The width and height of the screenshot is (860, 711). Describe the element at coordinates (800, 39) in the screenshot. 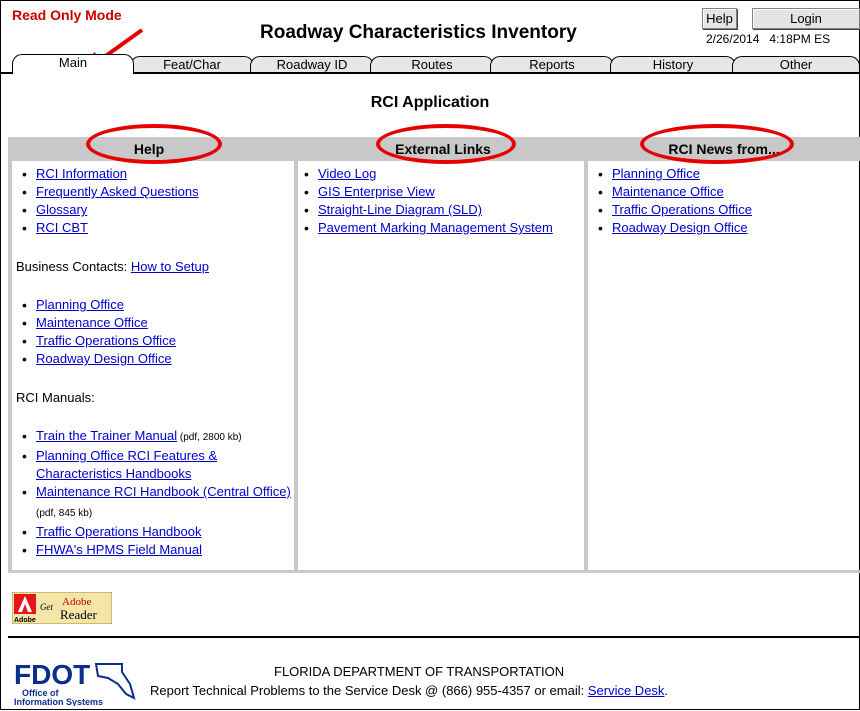

I see `time-text: 4:18PM ES` at that location.